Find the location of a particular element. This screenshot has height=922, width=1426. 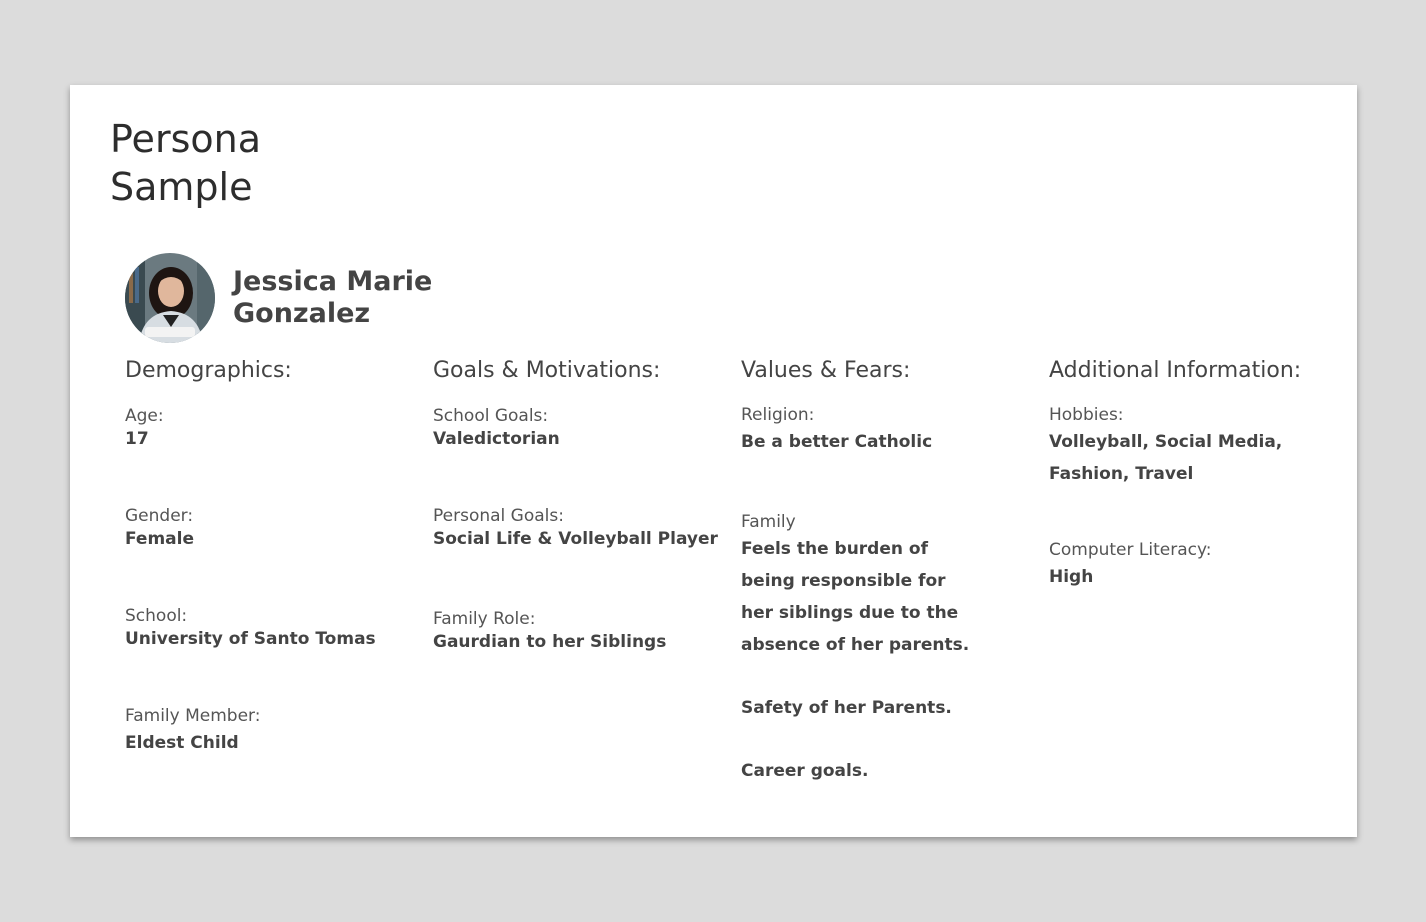

family-role-value: Gaurdian to her Siblings is located at coordinates (550, 642).